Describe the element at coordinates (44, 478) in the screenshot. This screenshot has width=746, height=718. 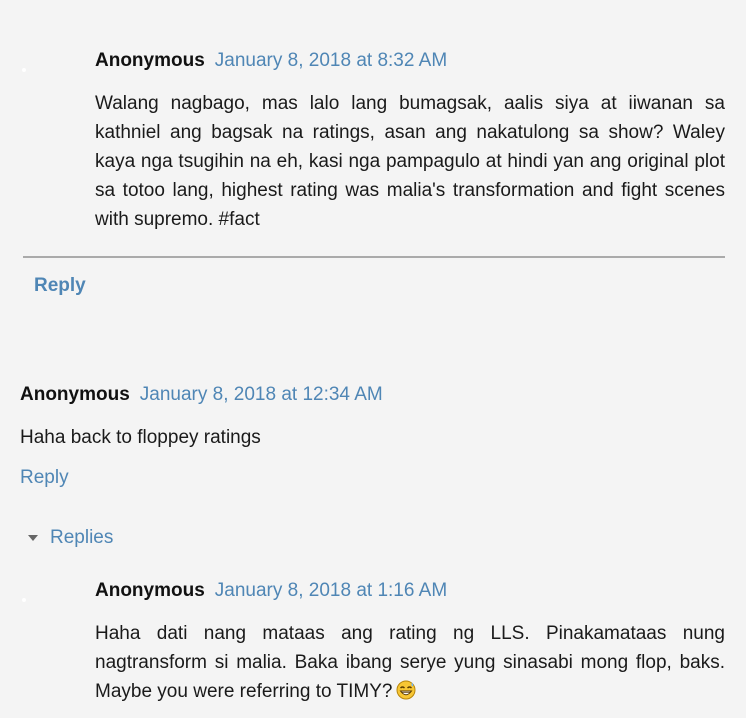
I see `comment-reply-link: Reply` at that location.